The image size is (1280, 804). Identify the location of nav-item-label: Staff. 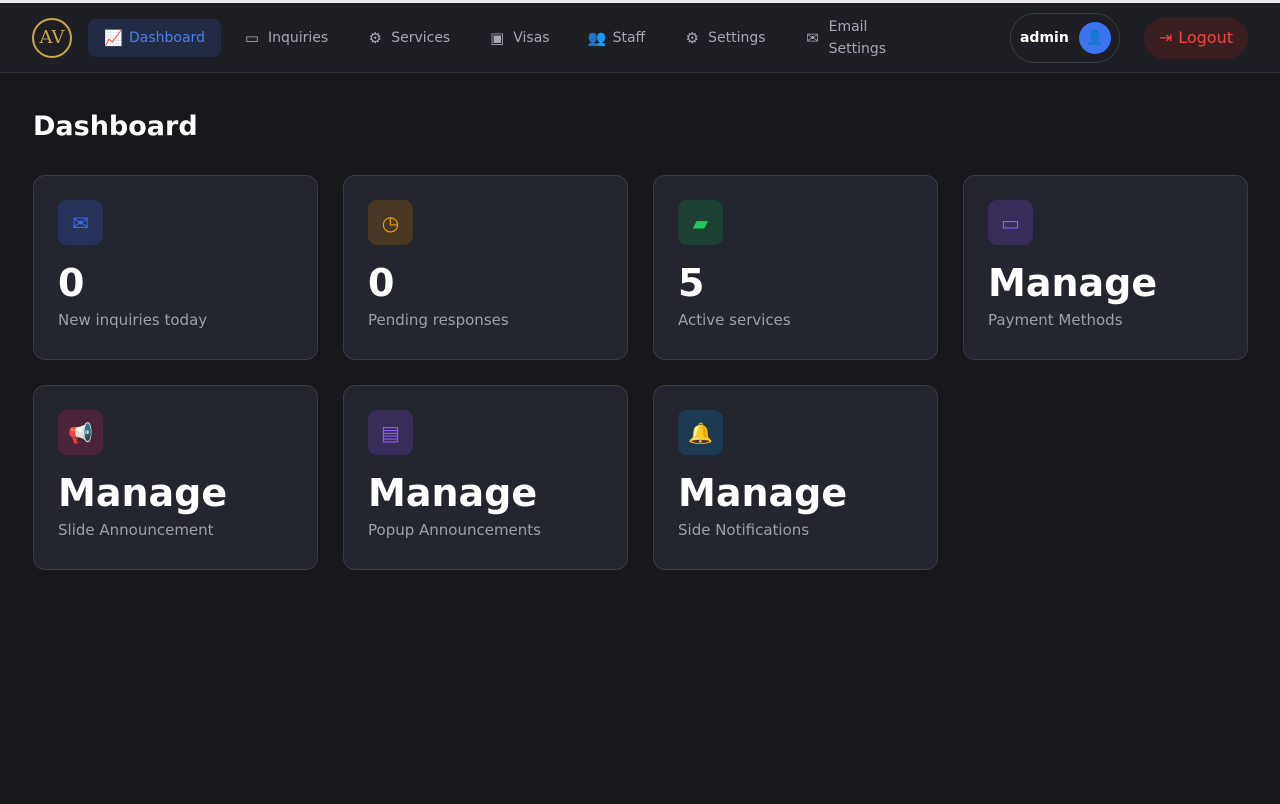
(629, 37).